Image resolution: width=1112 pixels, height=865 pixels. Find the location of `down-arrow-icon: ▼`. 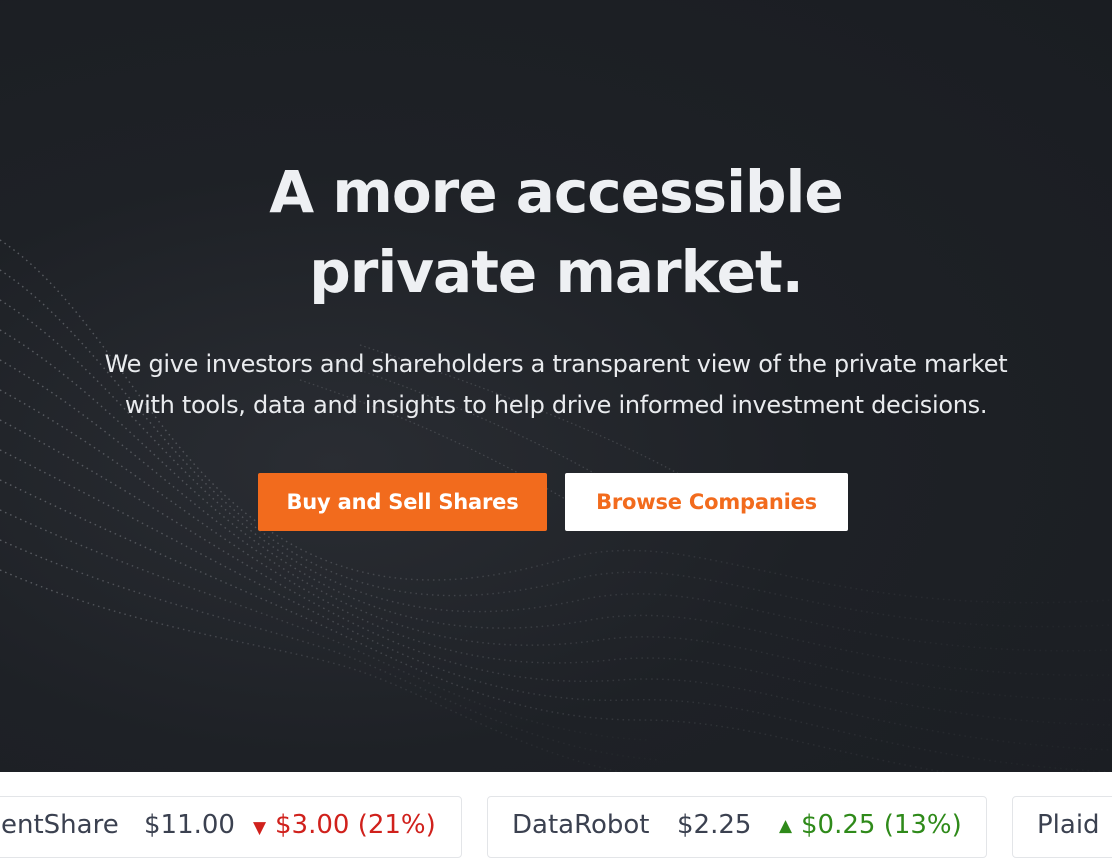

down-arrow-icon: ▼ is located at coordinates (260, 828).